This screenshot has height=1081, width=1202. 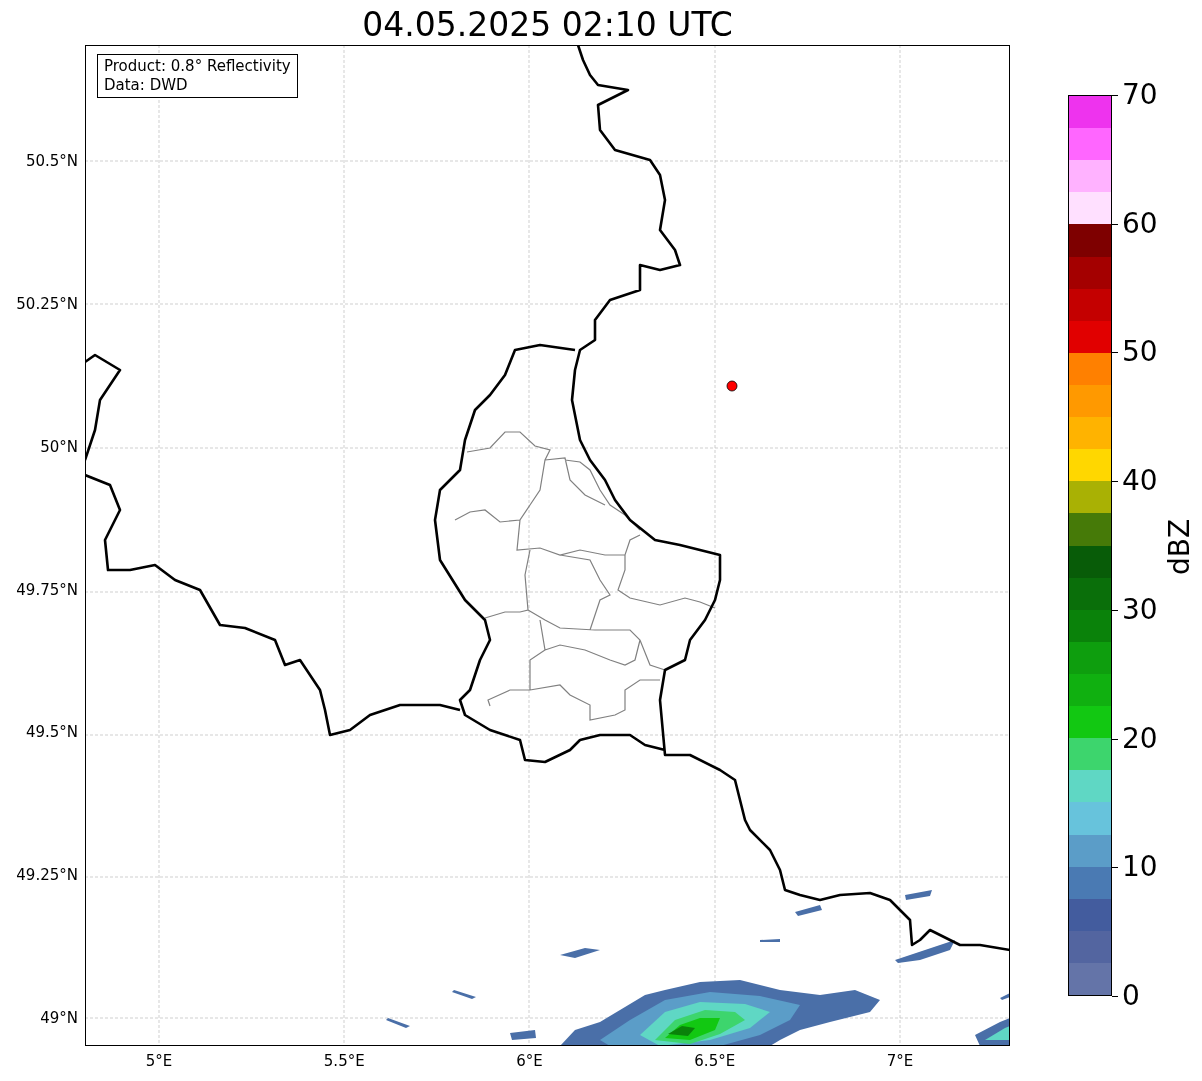 What do you see at coordinates (51, 161) in the screenshot?
I see `y-tick-label: 50.5°N` at bounding box center [51, 161].